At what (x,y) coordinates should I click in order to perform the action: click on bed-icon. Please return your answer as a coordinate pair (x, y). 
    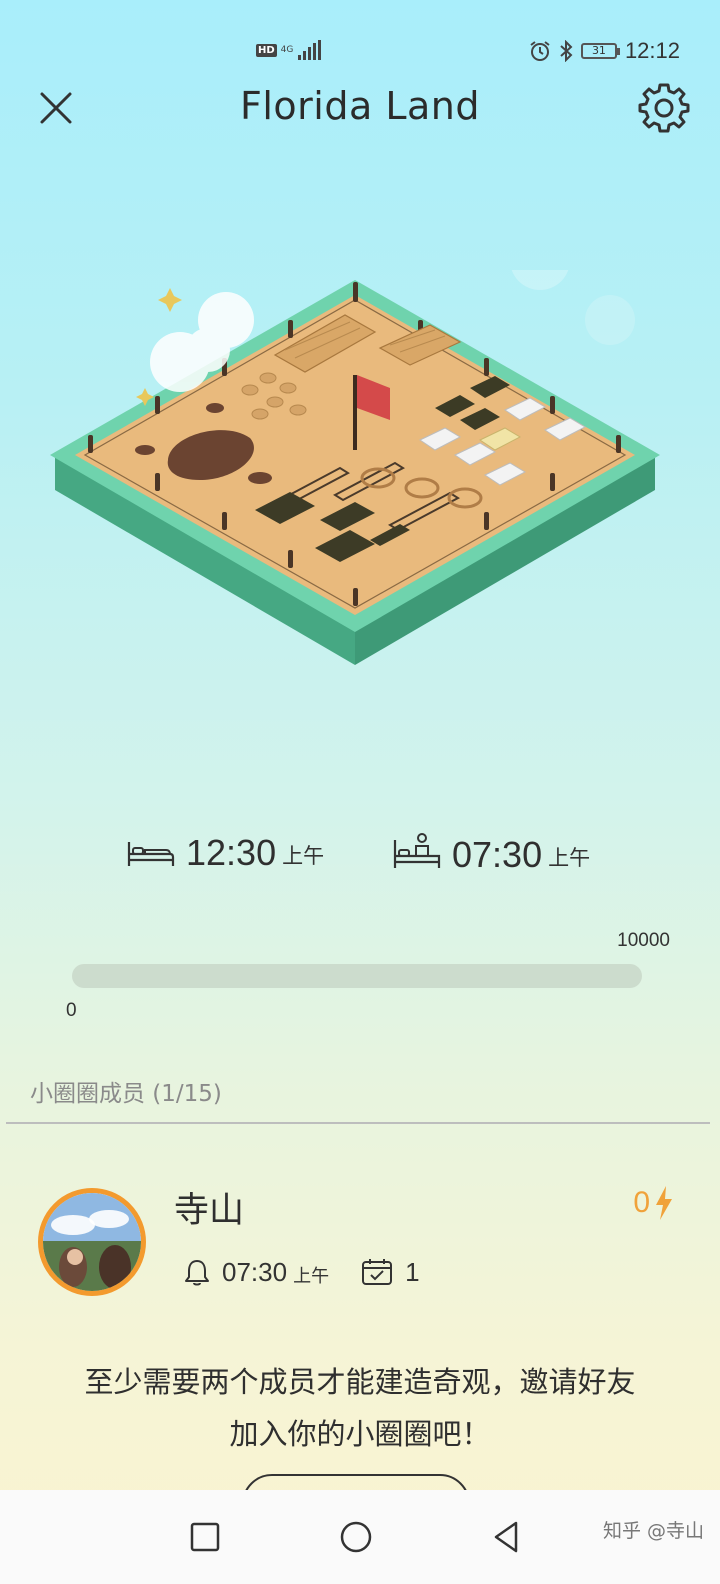
    Looking at the image, I should click on (151, 854).